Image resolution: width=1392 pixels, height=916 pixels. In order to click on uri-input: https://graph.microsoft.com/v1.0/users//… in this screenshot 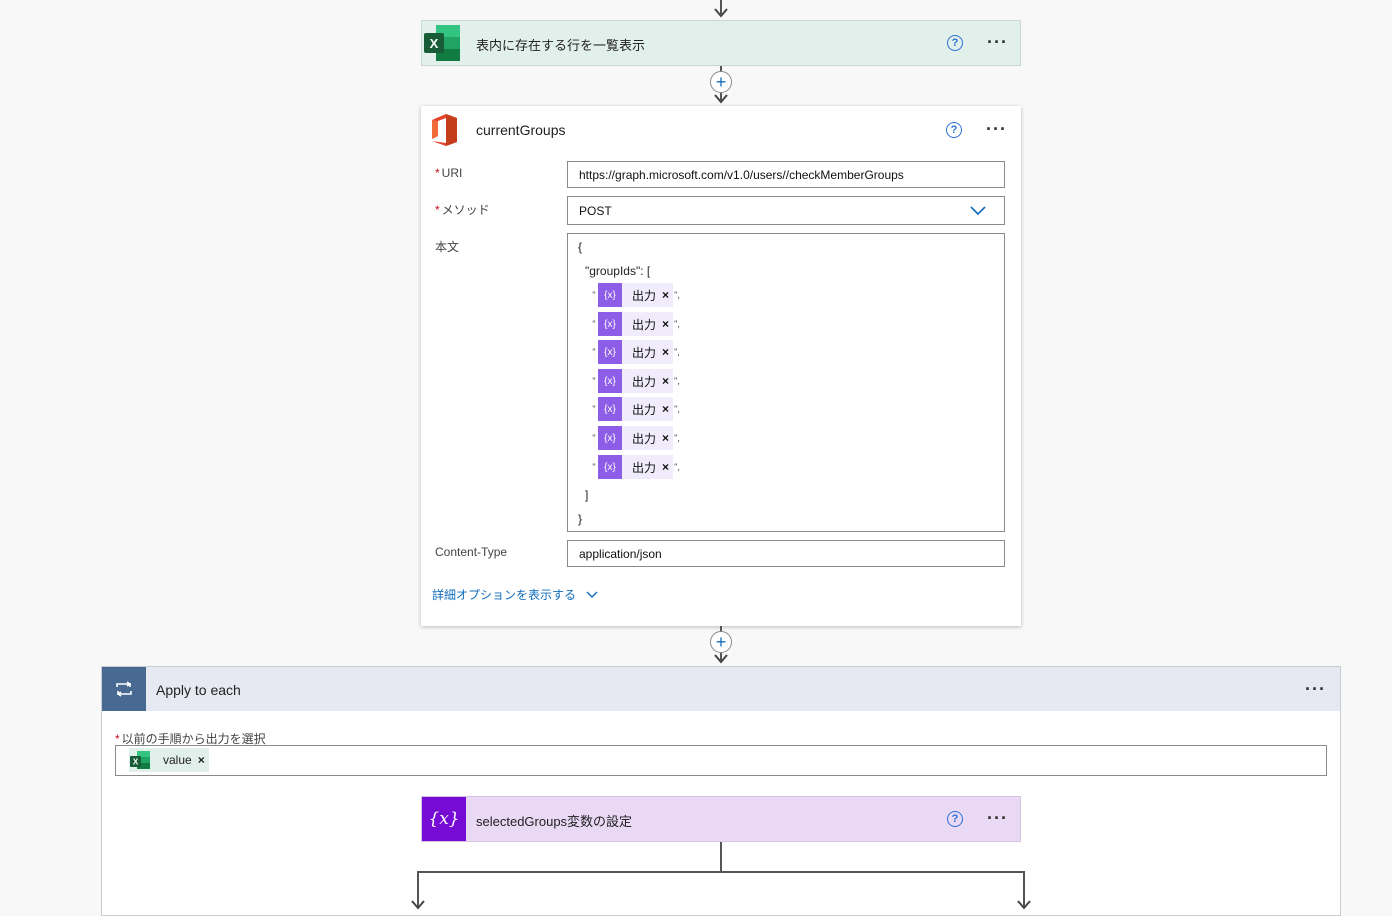, I will do `click(786, 174)`.